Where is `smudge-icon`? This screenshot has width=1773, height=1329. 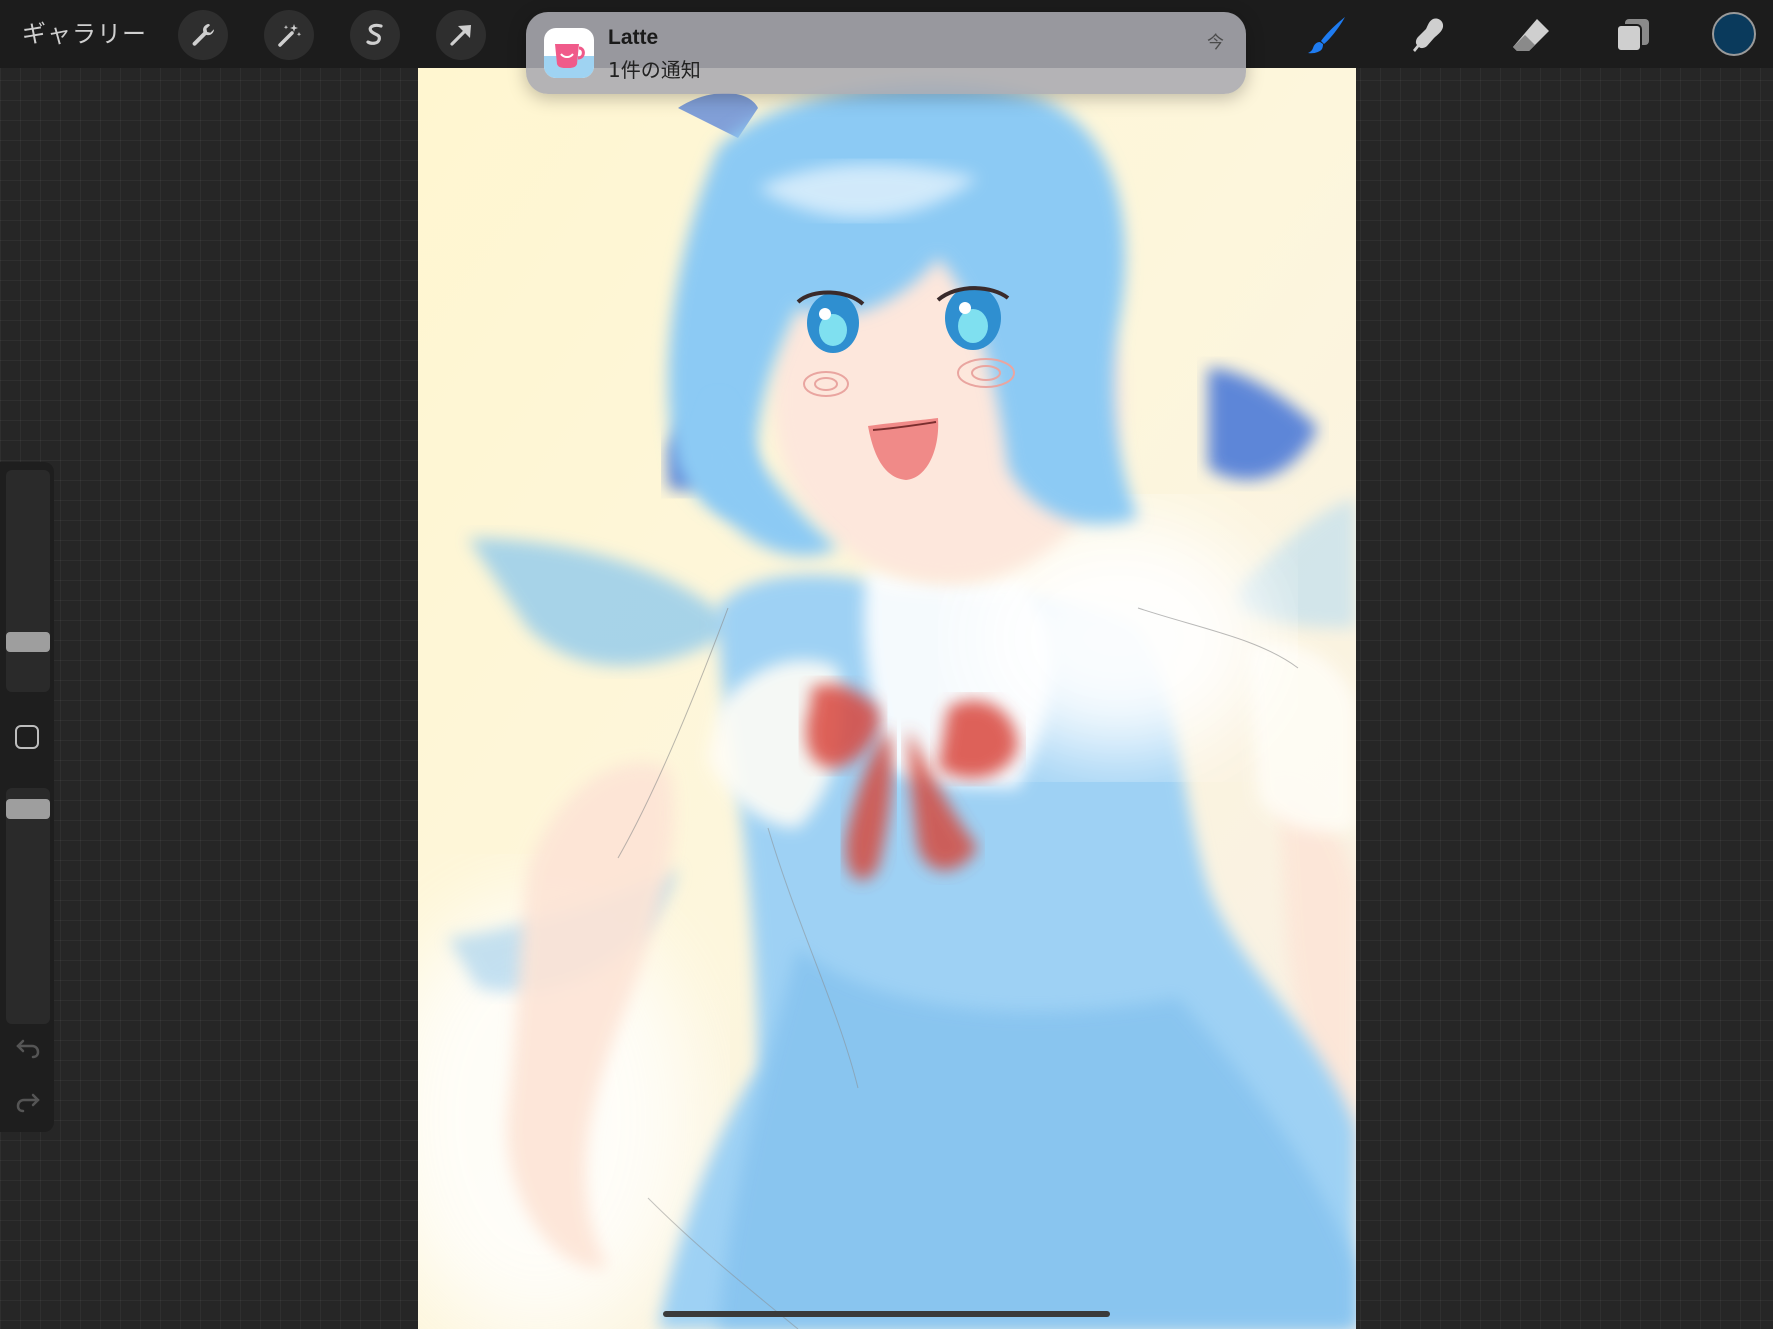 smudge-icon is located at coordinates (1429, 35).